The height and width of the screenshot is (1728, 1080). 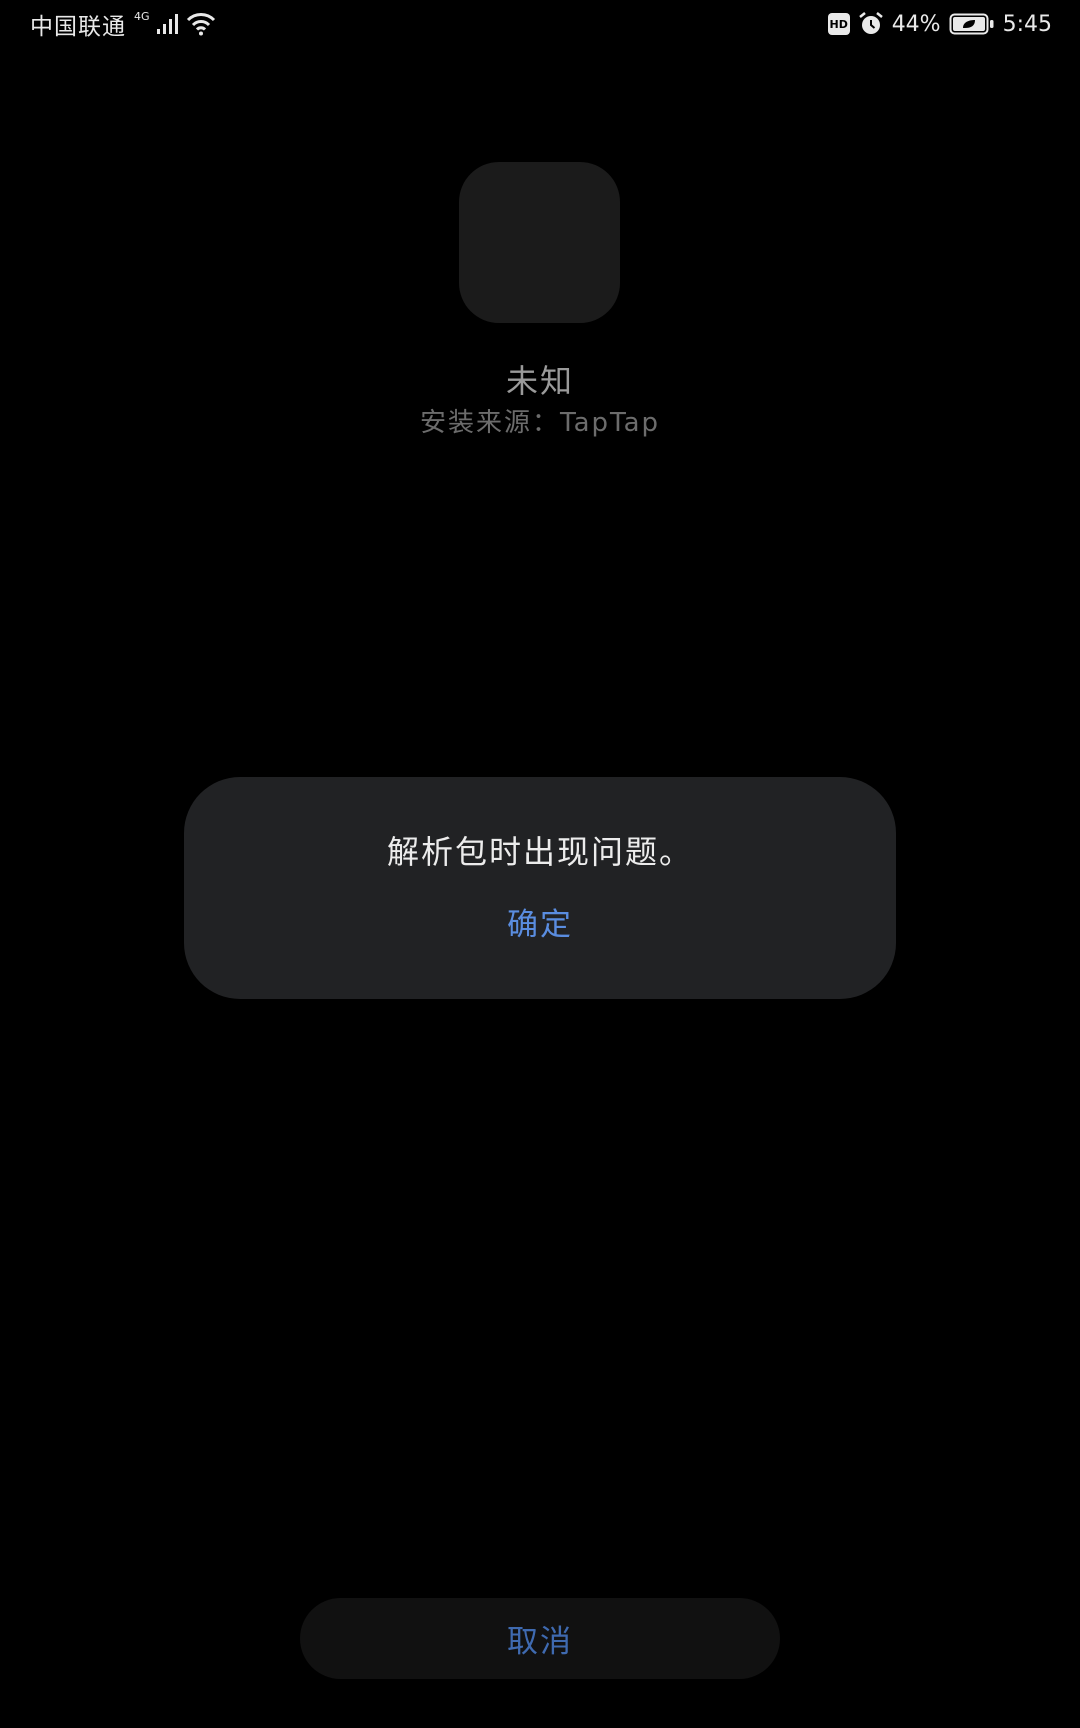 What do you see at coordinates (540, 925) in the screenshot?
I see `confirm-button: 确定` at bounding box center [540, 925].